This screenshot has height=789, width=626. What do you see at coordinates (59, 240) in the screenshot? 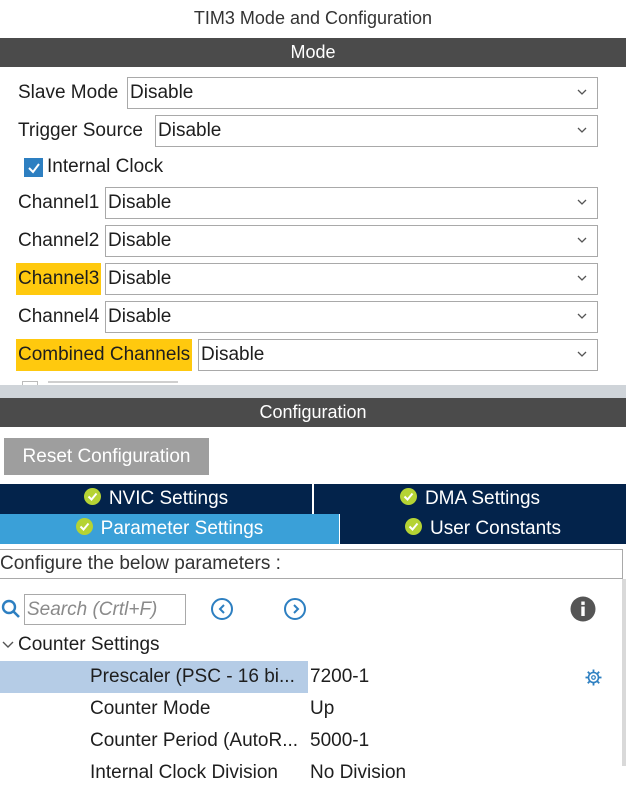
I see `channel2-label: Channel2` at bounding box center [59, 240].